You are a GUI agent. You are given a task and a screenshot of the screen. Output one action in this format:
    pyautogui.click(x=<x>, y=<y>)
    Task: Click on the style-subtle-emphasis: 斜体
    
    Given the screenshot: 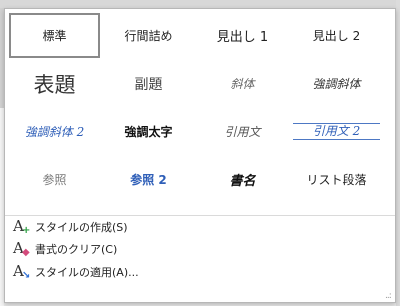 What is the action you would take?
    pyautogui.click(x=242, y=83)
    